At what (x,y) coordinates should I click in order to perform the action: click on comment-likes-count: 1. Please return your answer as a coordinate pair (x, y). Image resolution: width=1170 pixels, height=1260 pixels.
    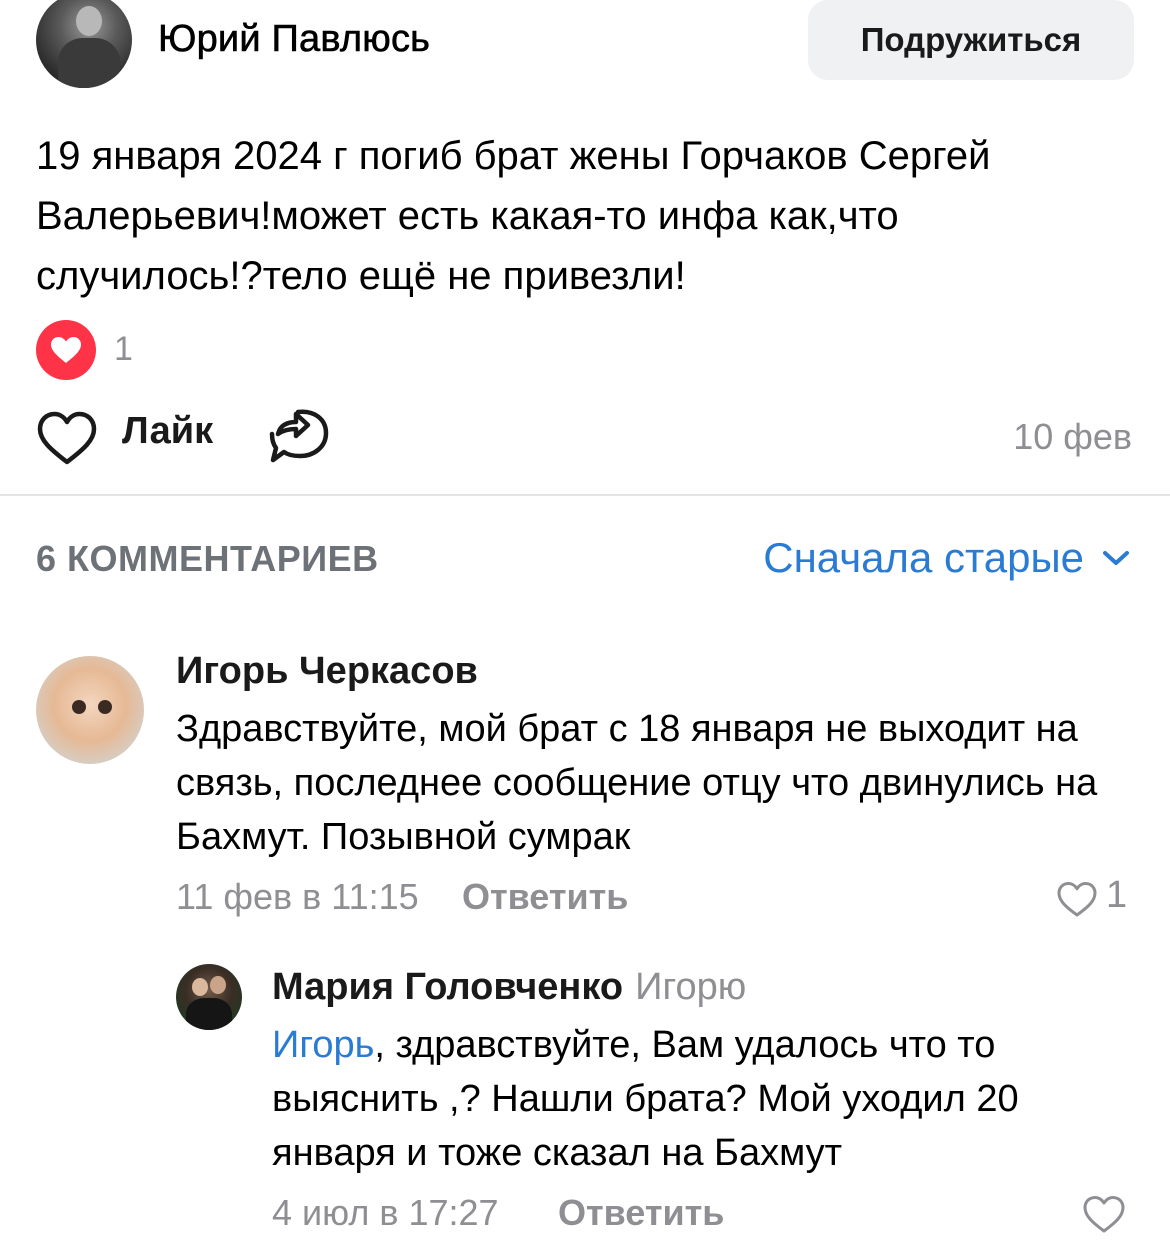
    Looking at the image, I should click on (1116, 895).